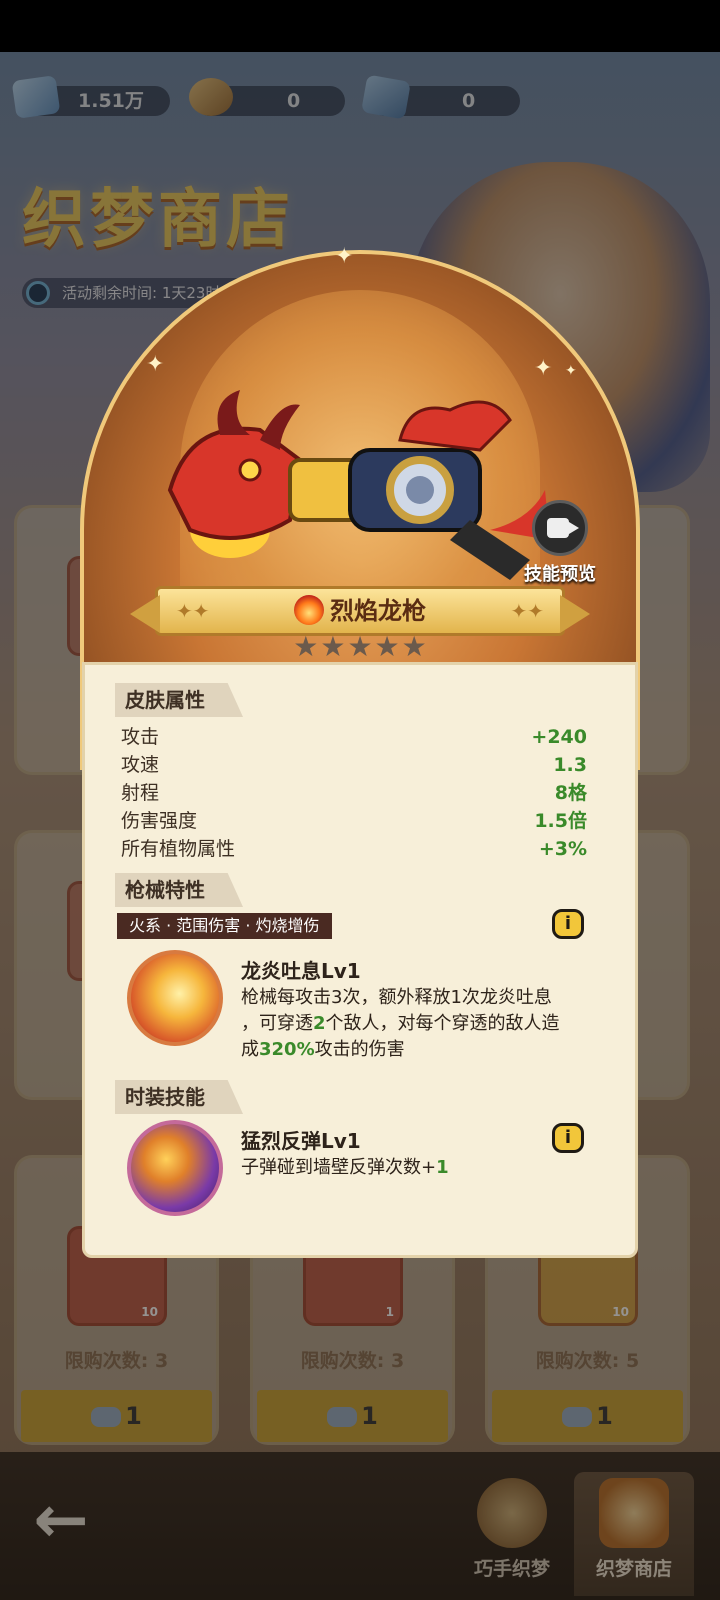  I want to click on stat-name: 伤害强度, so click(159, 821).